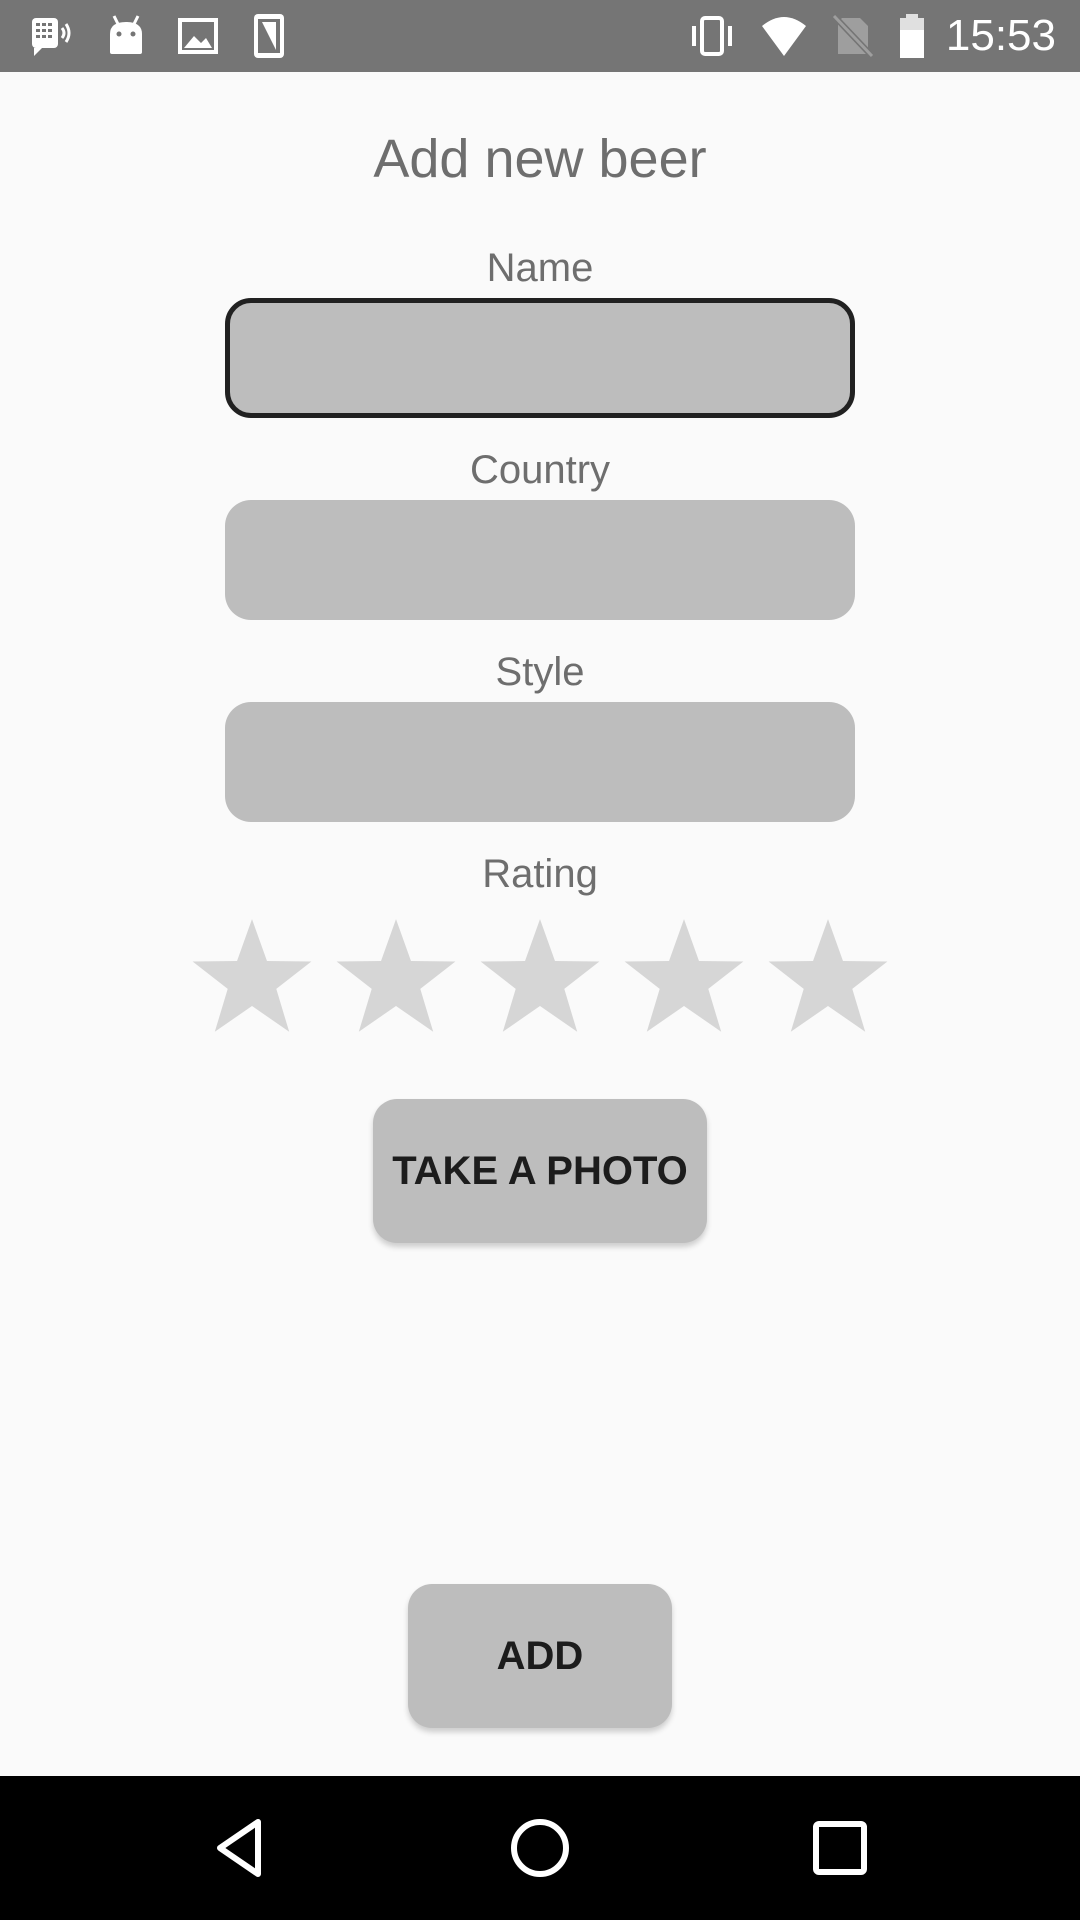 The image size is (1080, 1920). What do you see at coordinates (912, 36) in the screenshot?
I see `battery-icon` at bounding box center [912, 36].